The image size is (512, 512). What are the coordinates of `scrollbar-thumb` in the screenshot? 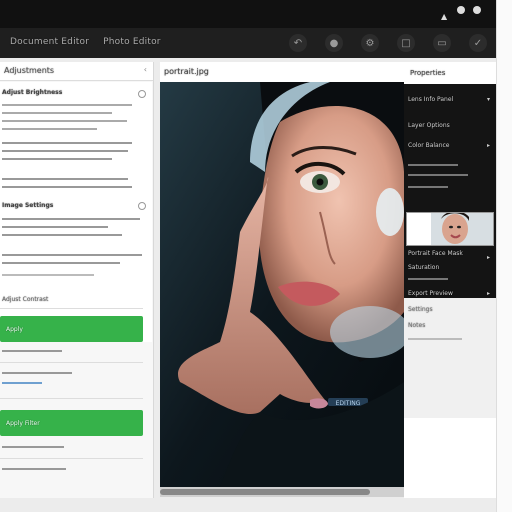 It's located at (265, 492).